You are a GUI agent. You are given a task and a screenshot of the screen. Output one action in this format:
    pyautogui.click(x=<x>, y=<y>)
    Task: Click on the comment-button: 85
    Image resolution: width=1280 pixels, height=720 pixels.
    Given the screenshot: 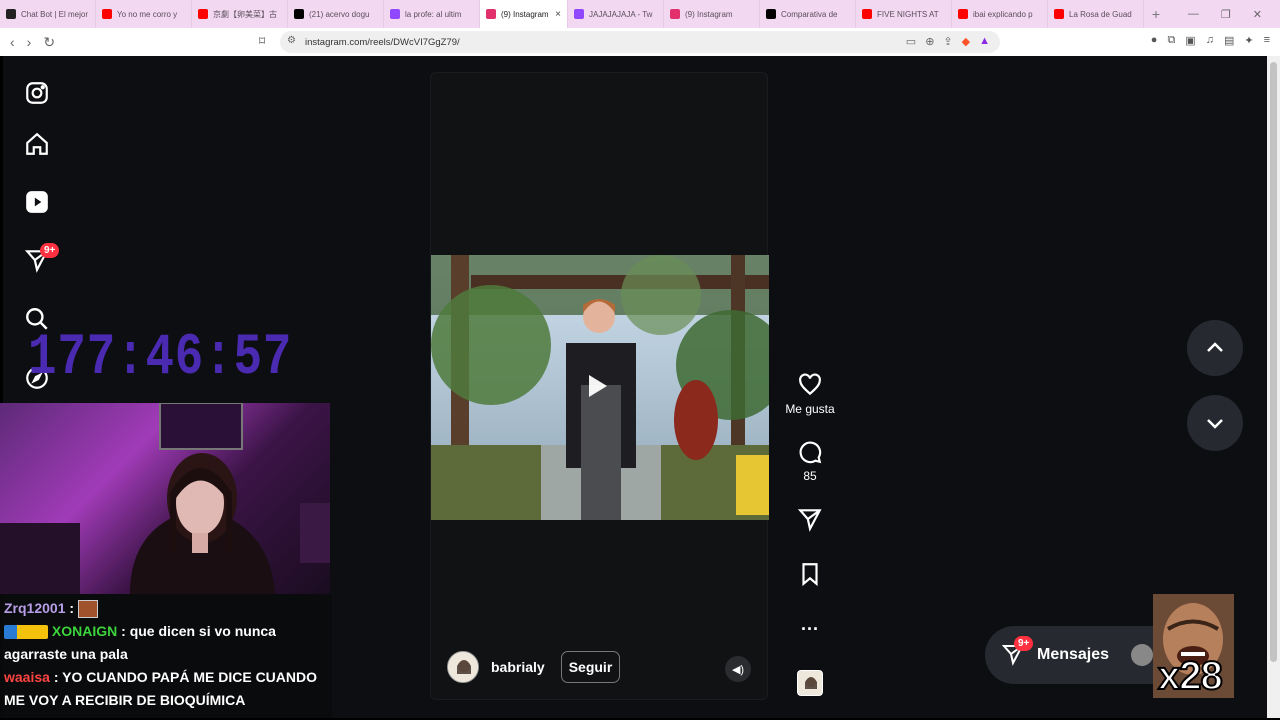 What is the action you would take?
    pyautogui.click(x=810, y=461)
    